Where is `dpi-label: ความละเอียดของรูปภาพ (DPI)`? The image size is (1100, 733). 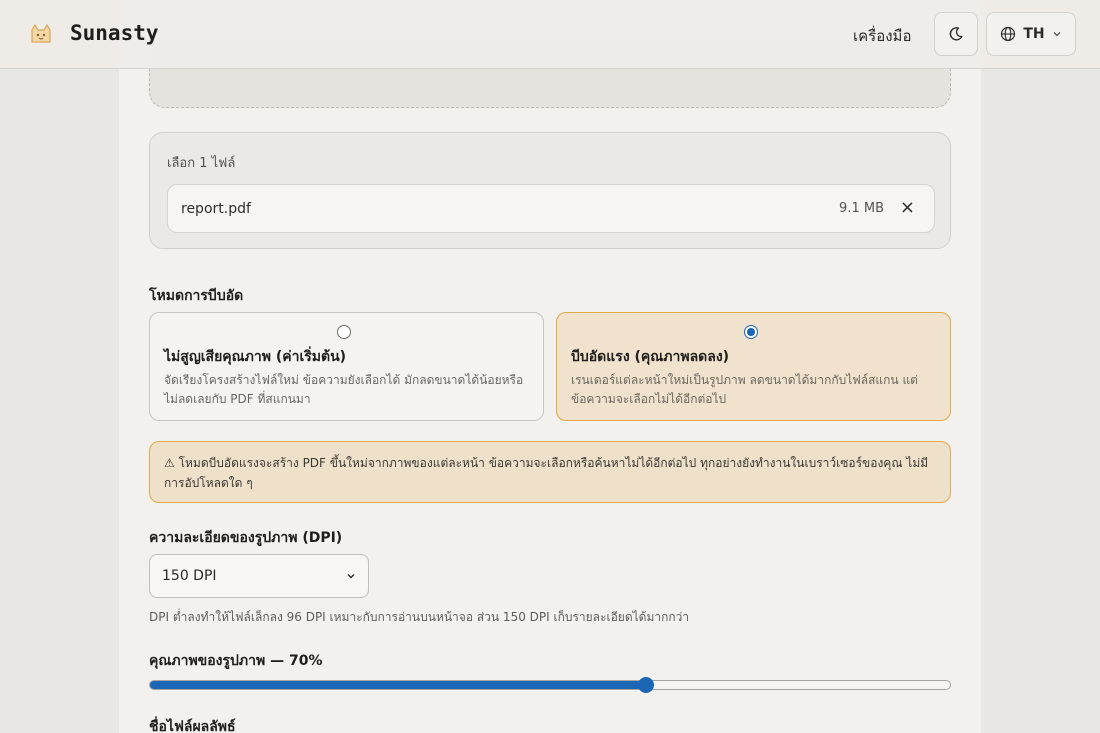 dpi-label: ความละเอียดของรูปภาพ (DPI) is located at coordinates (246, 538).